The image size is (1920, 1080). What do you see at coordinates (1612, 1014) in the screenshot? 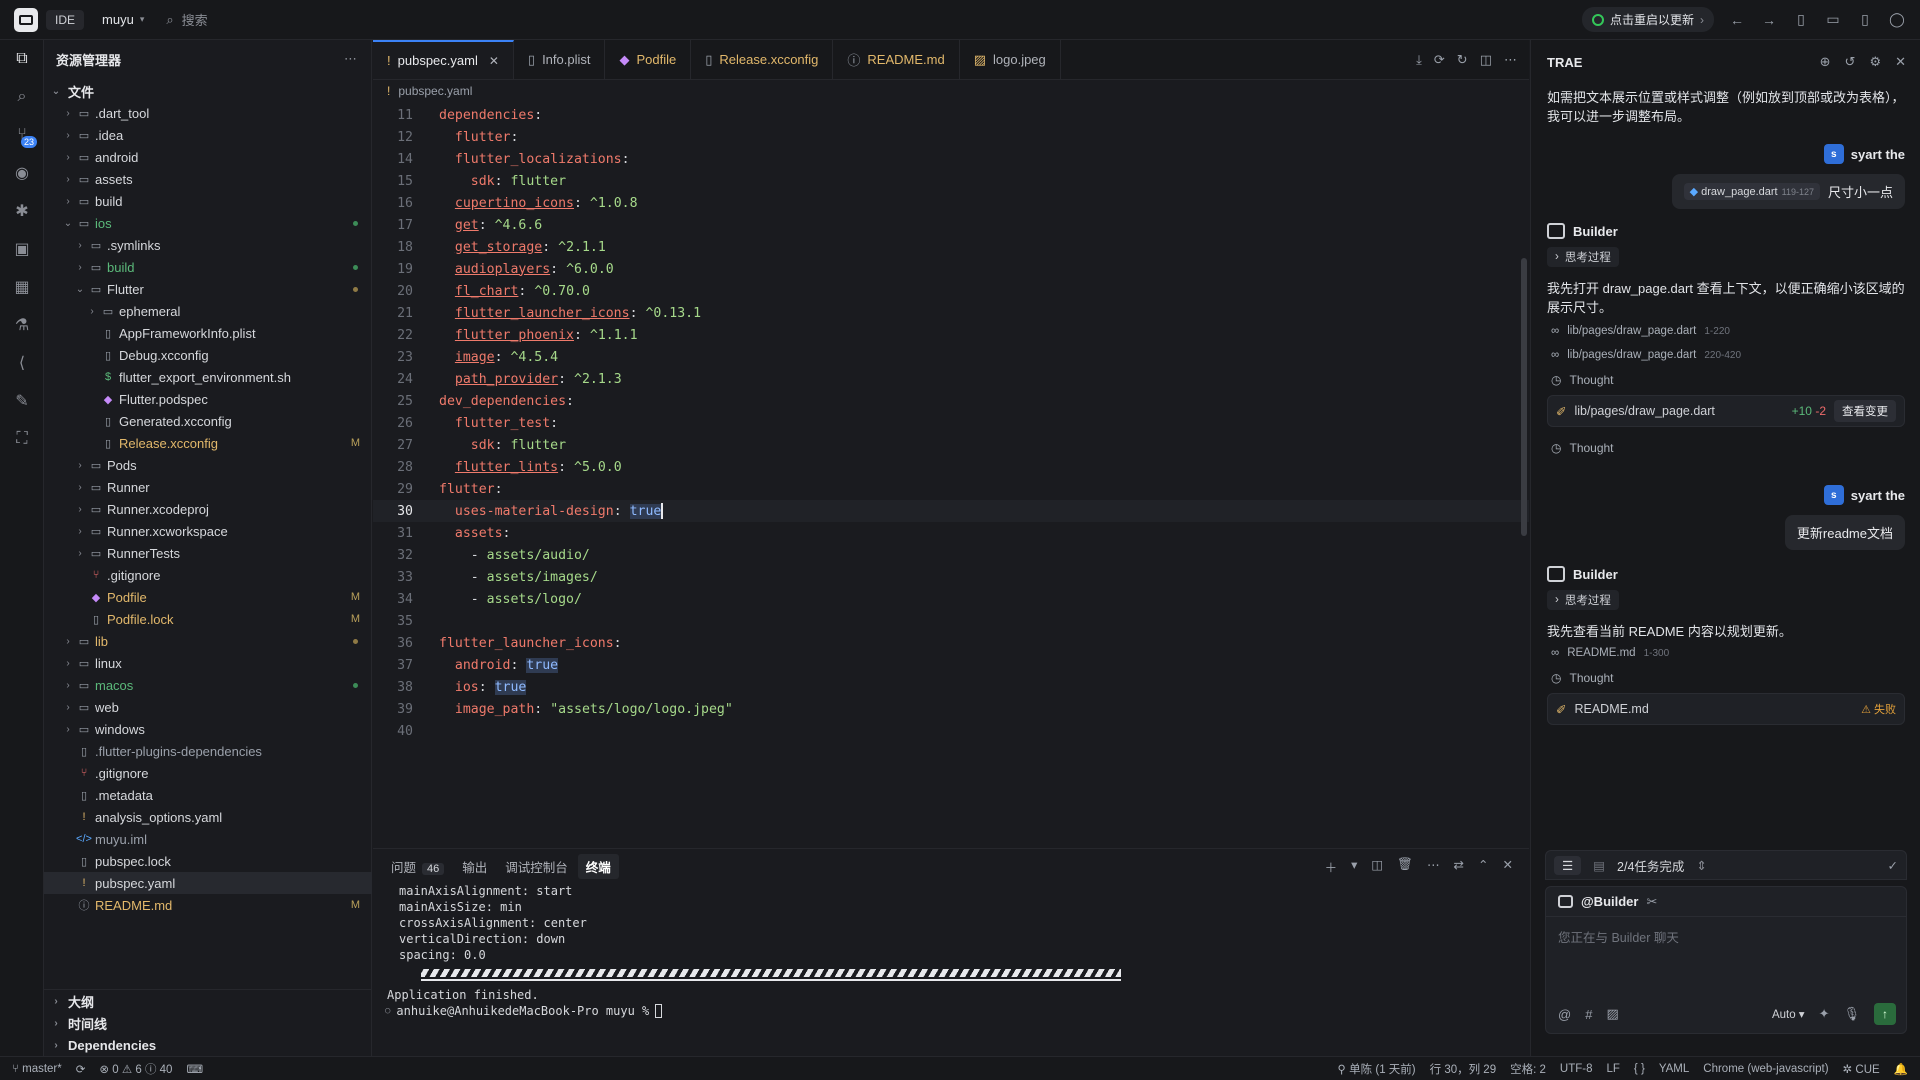
I see `image-icon: ▨` at bounding box center [1612, 1014].